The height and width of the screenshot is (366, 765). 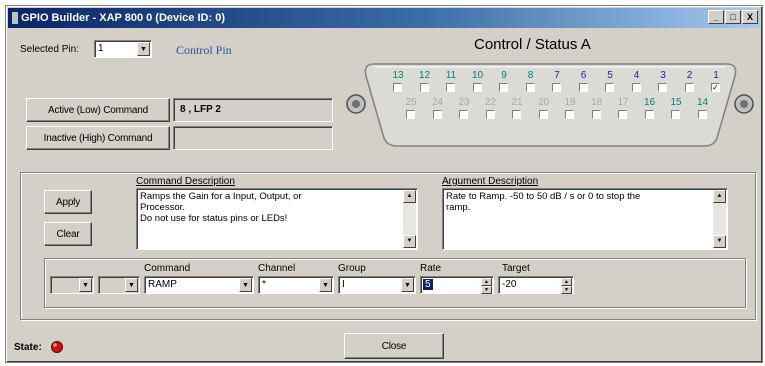 What do you see at coordinates (477, 75) in the screenshot?
I see `pin-label-10: 10` at bounding box center [477, 75].